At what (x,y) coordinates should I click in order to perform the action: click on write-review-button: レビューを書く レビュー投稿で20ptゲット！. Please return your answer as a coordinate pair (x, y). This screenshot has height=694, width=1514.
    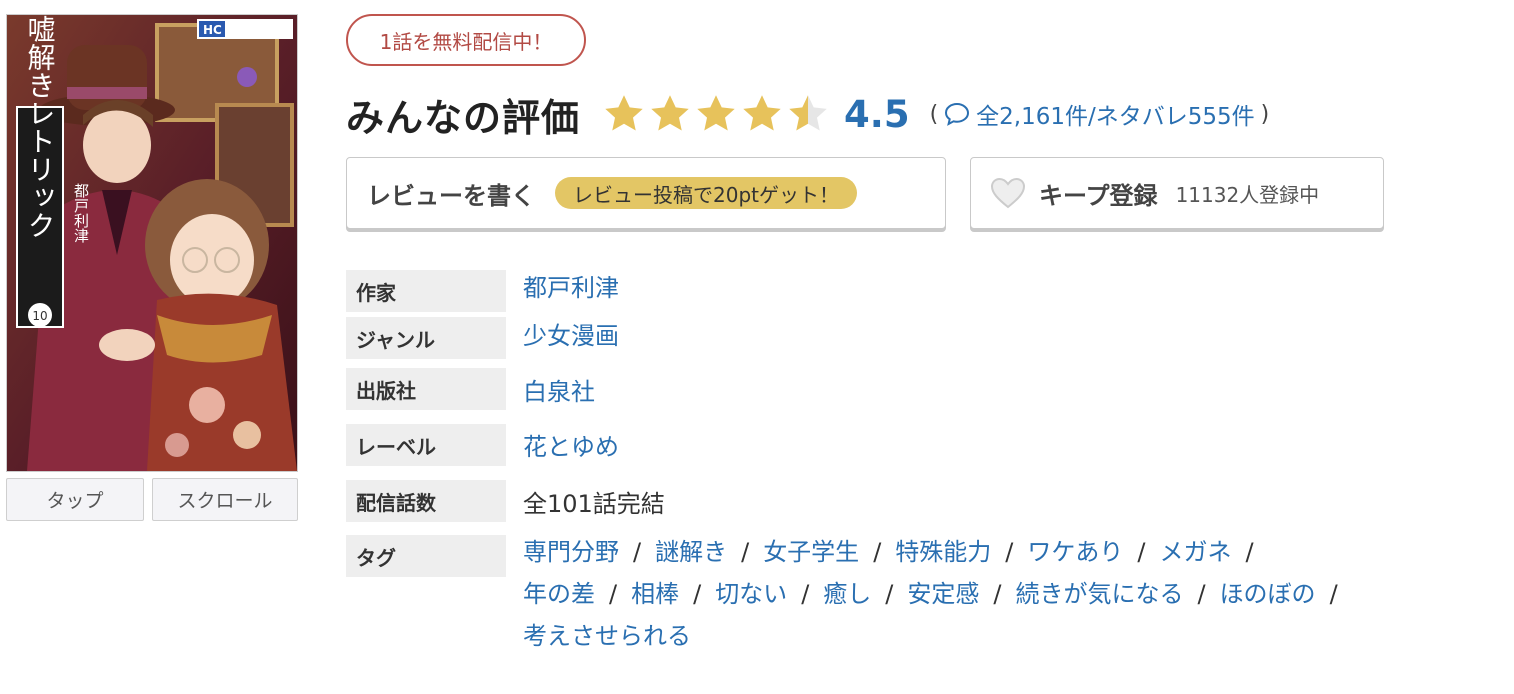
    Looking at the image, I should click on (646, 193).